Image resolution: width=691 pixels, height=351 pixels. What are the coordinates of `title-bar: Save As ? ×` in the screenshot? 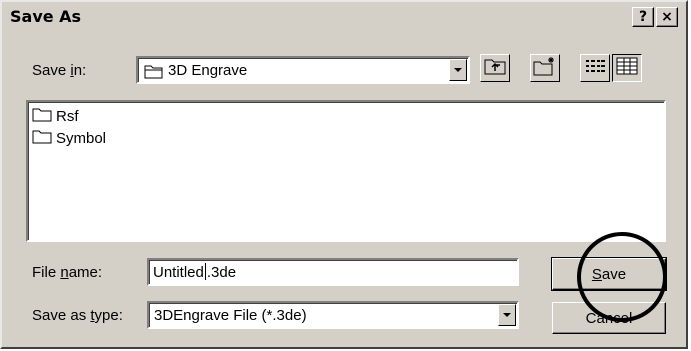 It's located at (344, 17).